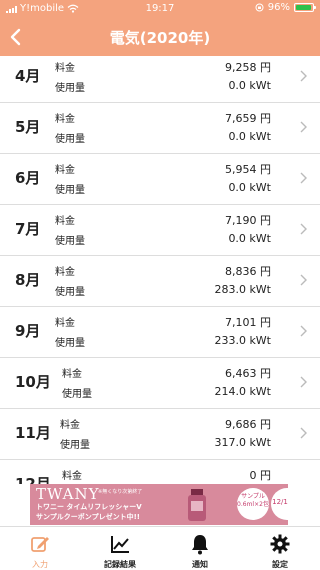 The image size is (320, 570). What do you see at coordinates (200, 545) in the screenshot?
I see `bell-icon` at bounding box center [200, 545].